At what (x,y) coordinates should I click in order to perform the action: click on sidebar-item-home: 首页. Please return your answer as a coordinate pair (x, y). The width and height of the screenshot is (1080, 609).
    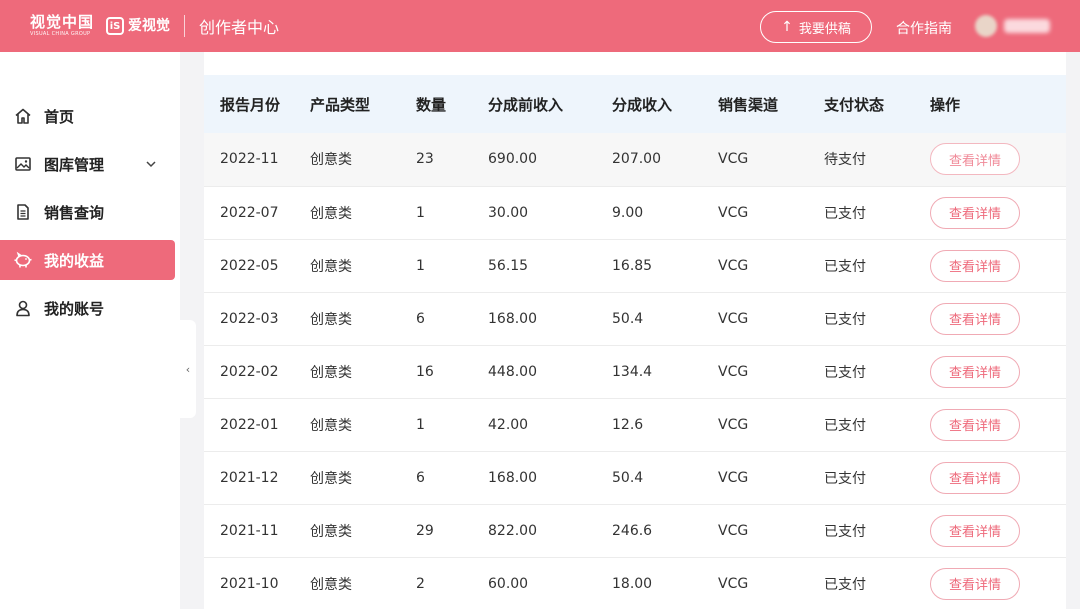
    Looking at the image, I should click on (87, 116).